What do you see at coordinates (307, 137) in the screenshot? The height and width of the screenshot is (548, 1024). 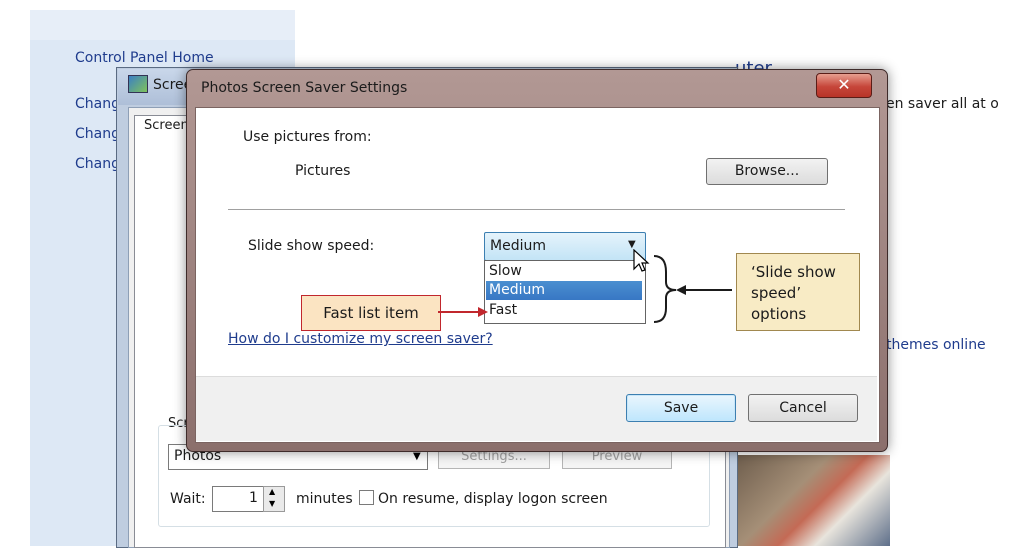 I see `use-pictures-from-label: Use pictures from:` at bounding box center [307, 137].